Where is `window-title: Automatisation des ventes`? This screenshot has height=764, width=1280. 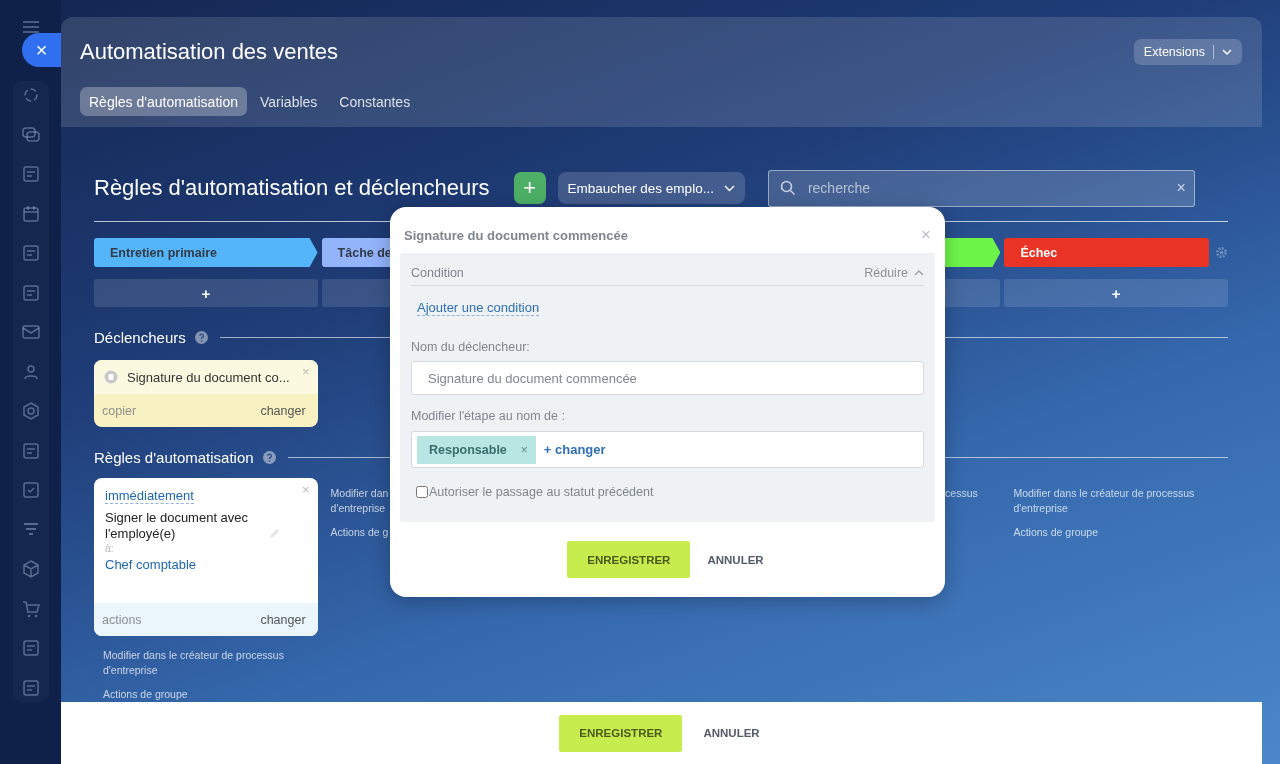 window-title: Automatisation des ventes is located at coordinates (209, 52).